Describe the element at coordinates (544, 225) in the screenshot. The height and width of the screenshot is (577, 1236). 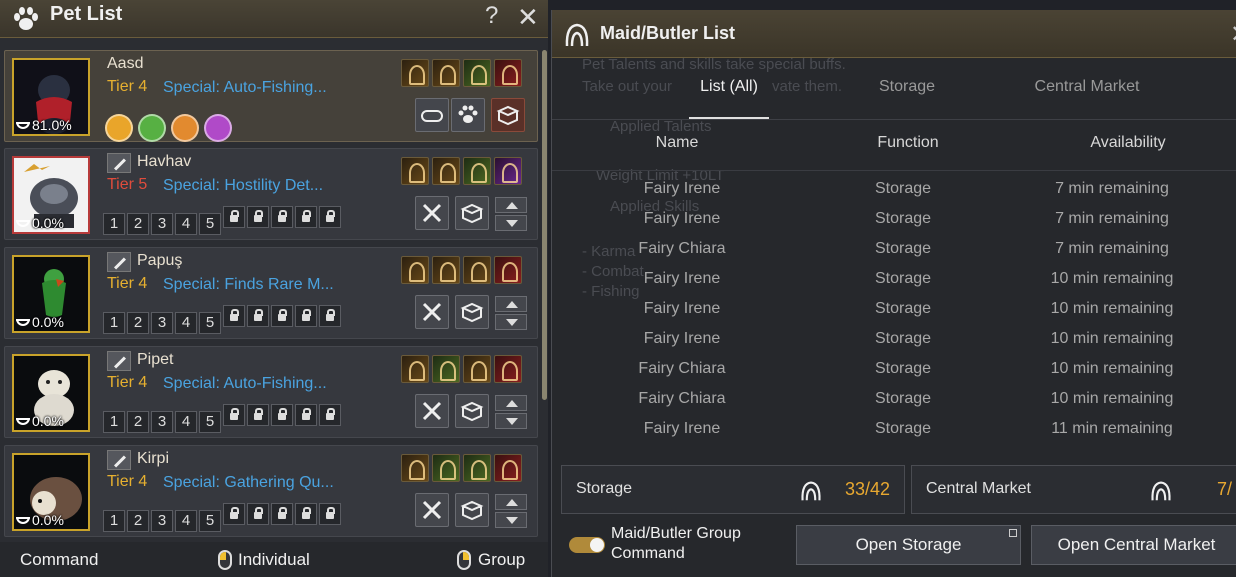
I see `pet-list-scrollbar` at that location.